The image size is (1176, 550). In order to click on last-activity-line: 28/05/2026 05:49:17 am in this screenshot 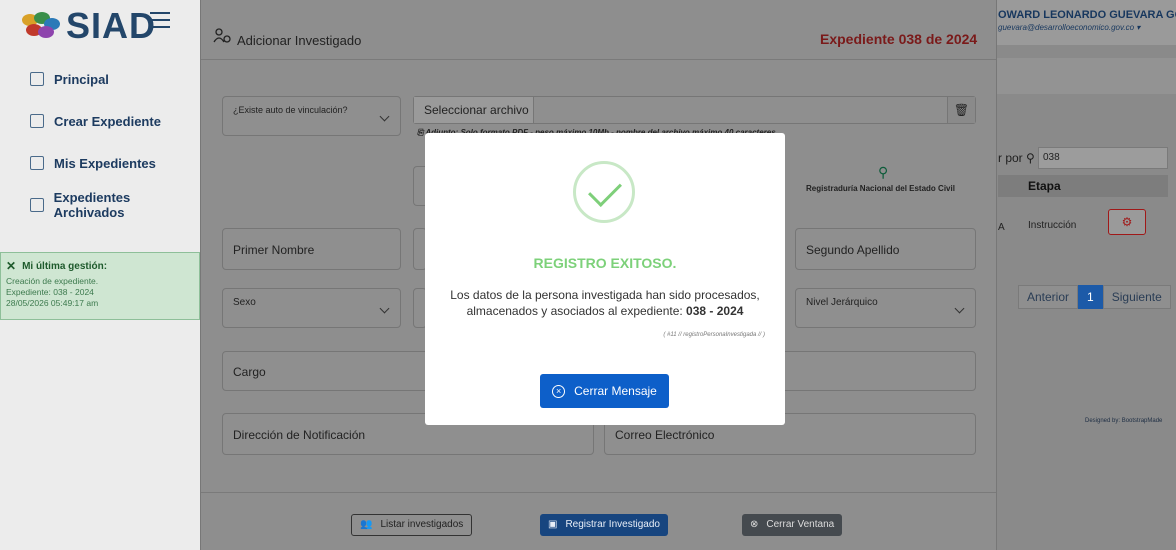, I will do `click(52, 303)`.